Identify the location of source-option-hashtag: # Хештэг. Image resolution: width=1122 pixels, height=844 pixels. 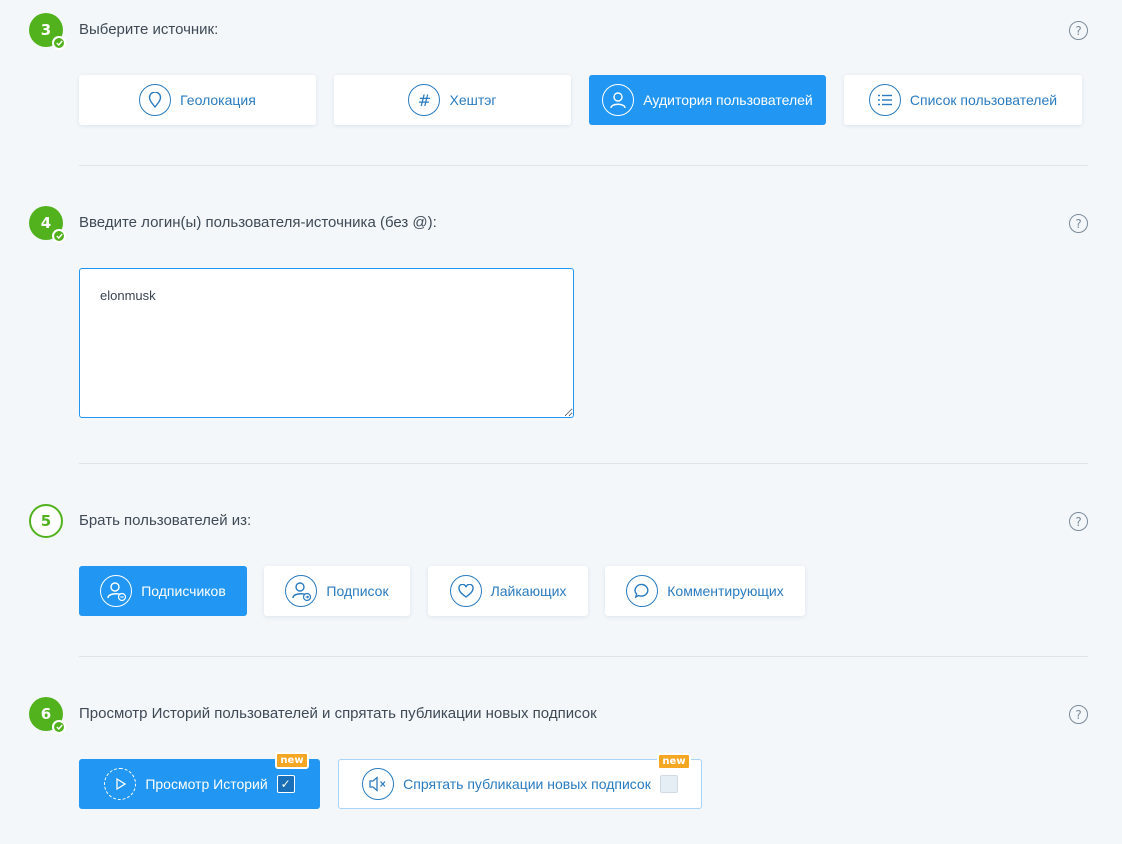
(452, 100).